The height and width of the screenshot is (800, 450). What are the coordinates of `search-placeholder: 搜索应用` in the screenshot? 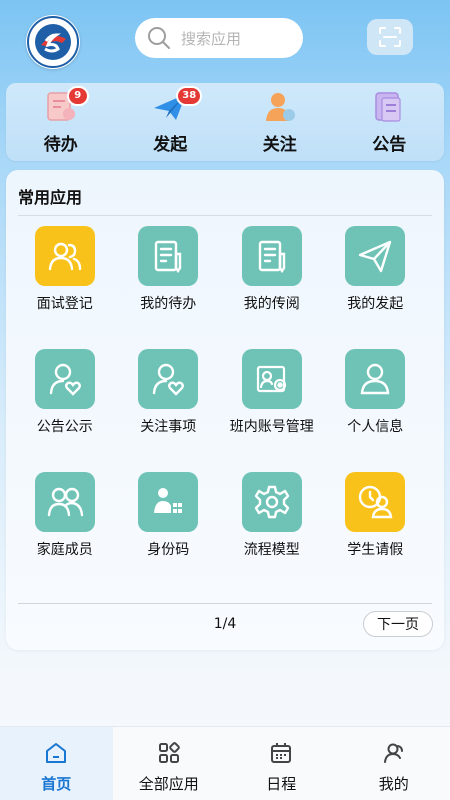 It's located at (211, 38).